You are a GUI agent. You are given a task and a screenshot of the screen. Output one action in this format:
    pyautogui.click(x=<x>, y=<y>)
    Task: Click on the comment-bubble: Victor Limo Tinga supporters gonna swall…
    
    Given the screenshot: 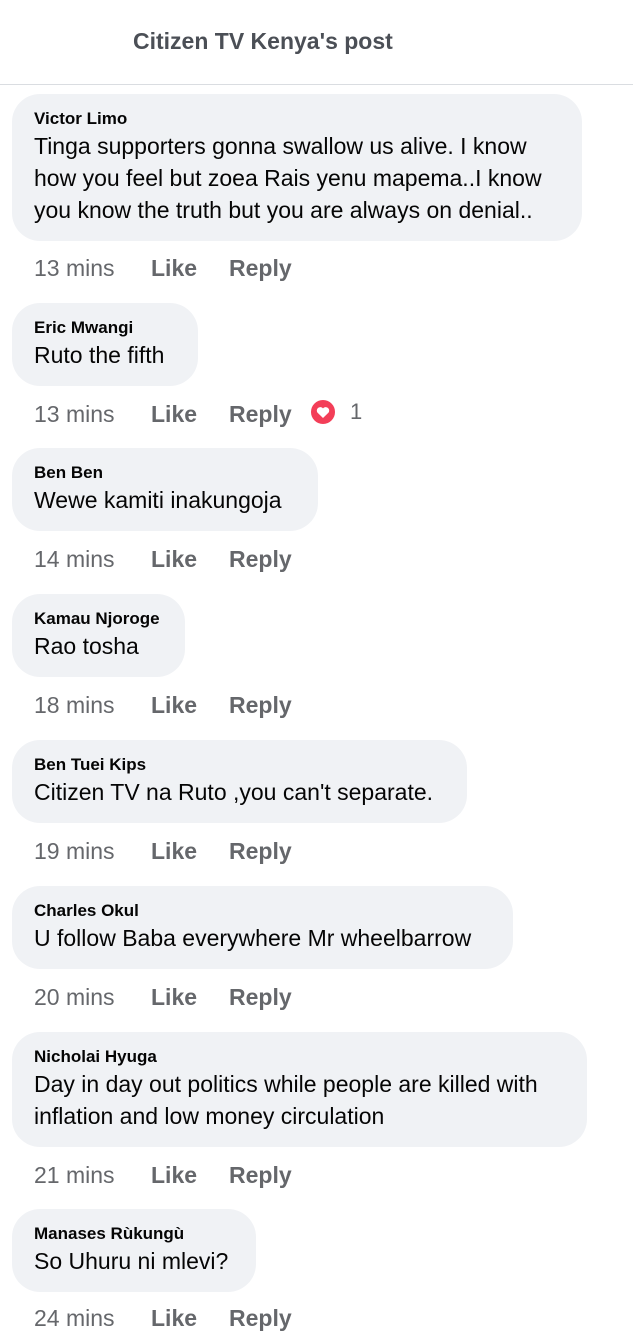 What is the action you would take?
    pyautogui.click(x=297, y=167)
    